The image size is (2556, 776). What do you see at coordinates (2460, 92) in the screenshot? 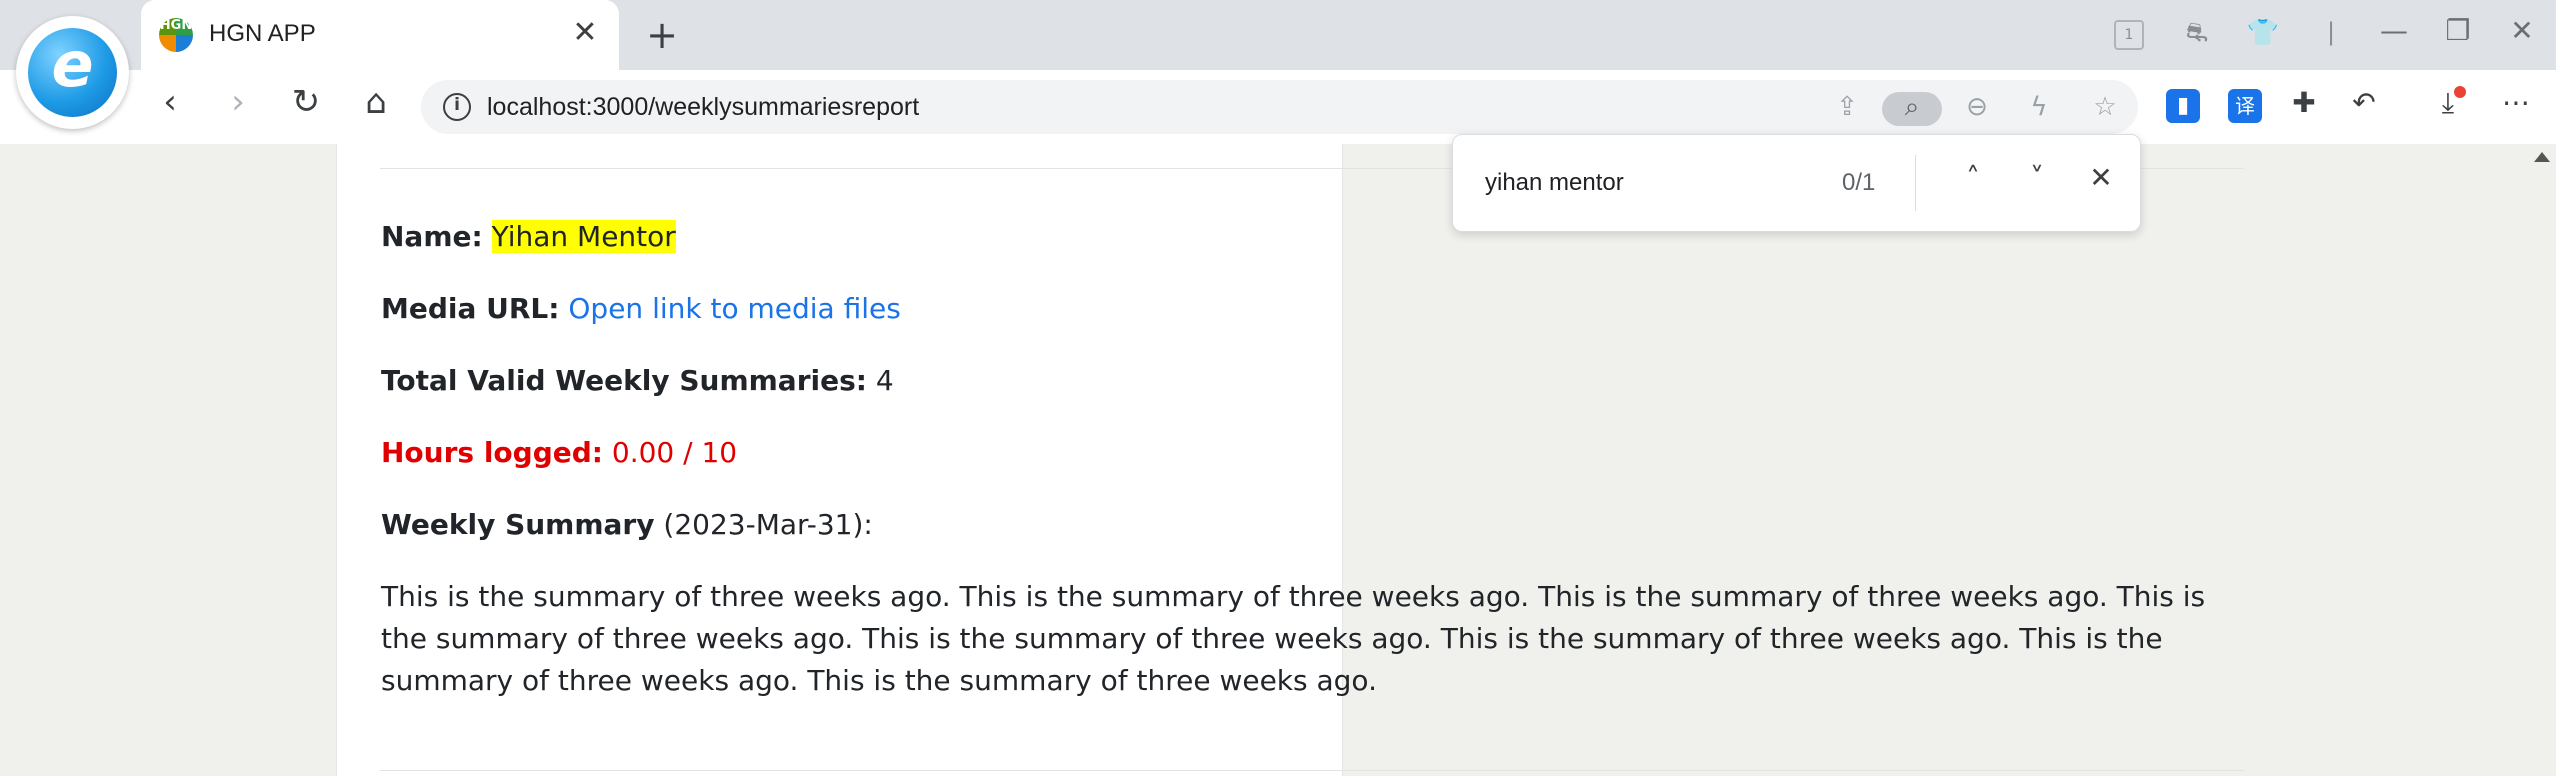
I see `download-badge` at bounding box center [2460, 92].